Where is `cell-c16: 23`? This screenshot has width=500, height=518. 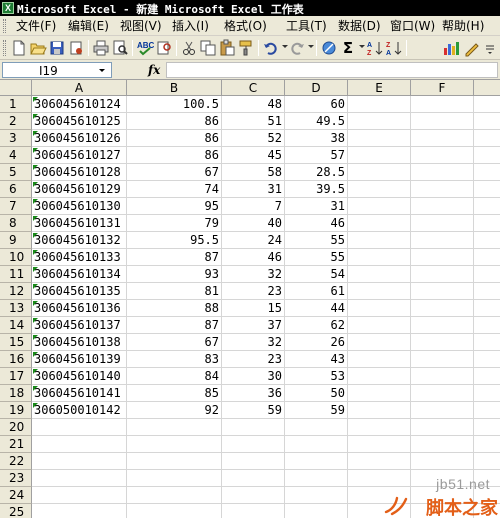
cell-c16: 23 is located at coordinates (253, 359).